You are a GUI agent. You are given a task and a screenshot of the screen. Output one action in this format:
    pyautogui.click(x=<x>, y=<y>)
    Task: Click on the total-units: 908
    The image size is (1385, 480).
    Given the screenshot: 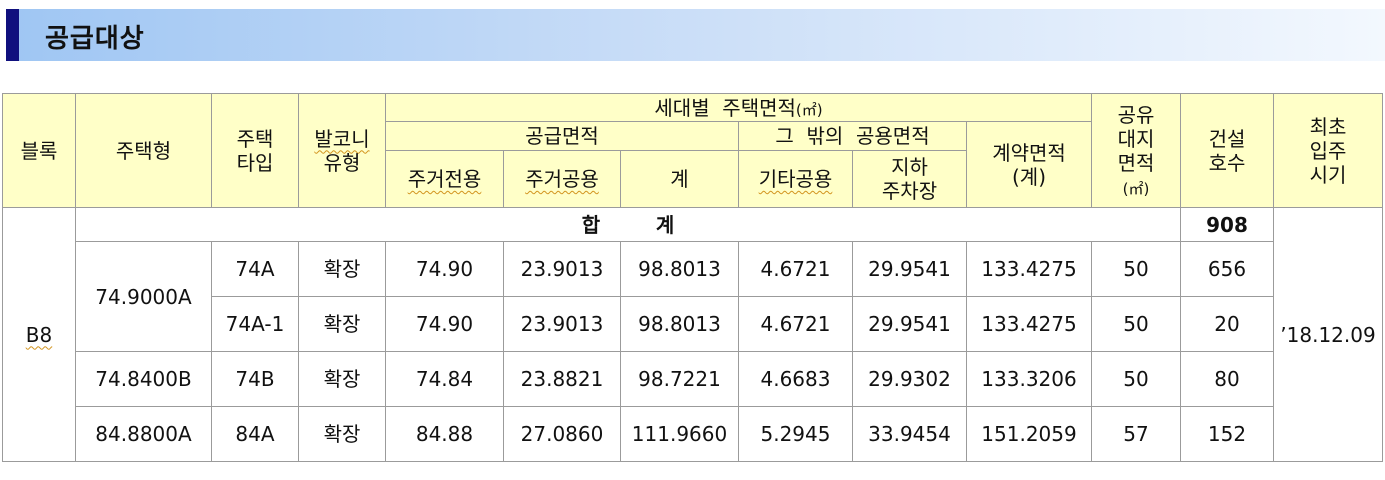 What is the action you would take?
    pyautogui.click(x=1227, y=224)
    